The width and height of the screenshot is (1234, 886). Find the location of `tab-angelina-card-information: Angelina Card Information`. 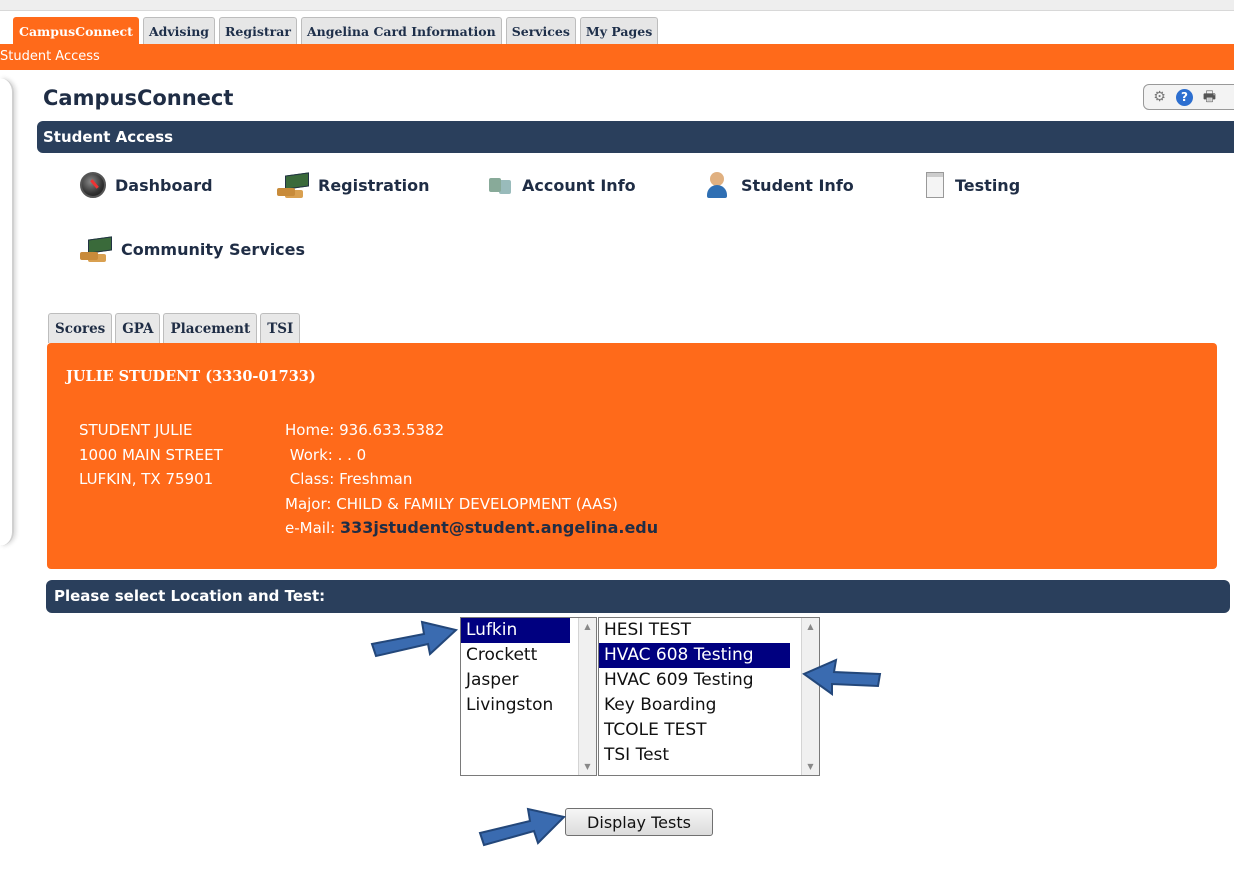

tab-angelina-card-information: Angelina Card Information is located at coordinates (401, 30).